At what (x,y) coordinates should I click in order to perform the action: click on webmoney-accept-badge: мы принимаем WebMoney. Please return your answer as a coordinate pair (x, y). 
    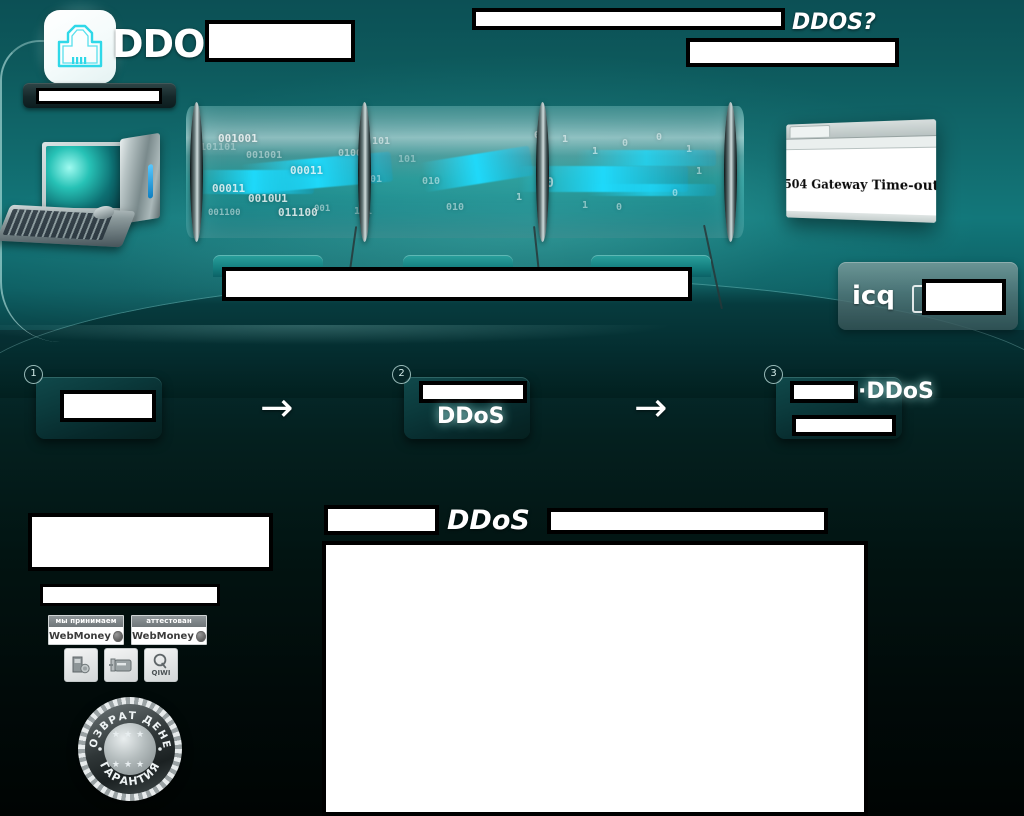
    Looking at the image, I should click on (86, 630).